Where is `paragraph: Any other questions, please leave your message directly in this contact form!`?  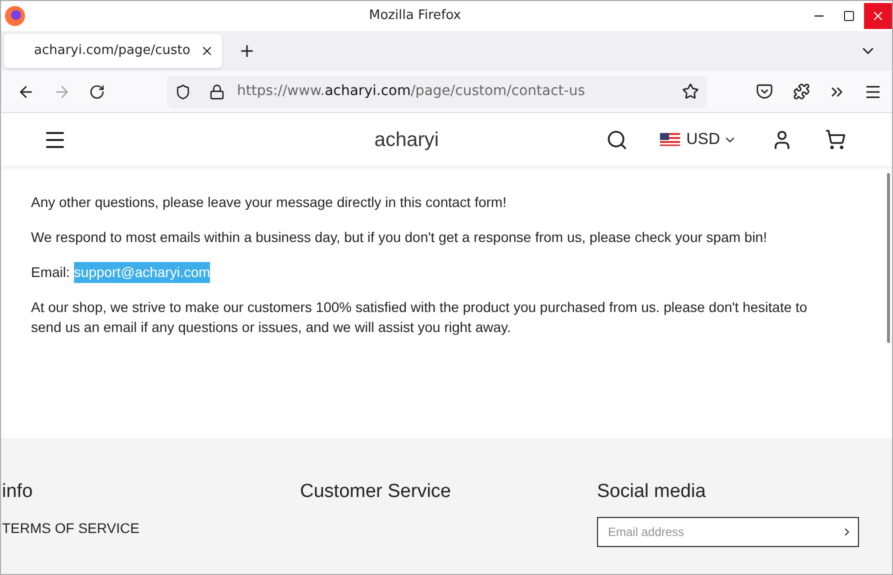
paragraph: Any other questions, please leave your message directly in this contact form! is located at coordinates (269, 202).